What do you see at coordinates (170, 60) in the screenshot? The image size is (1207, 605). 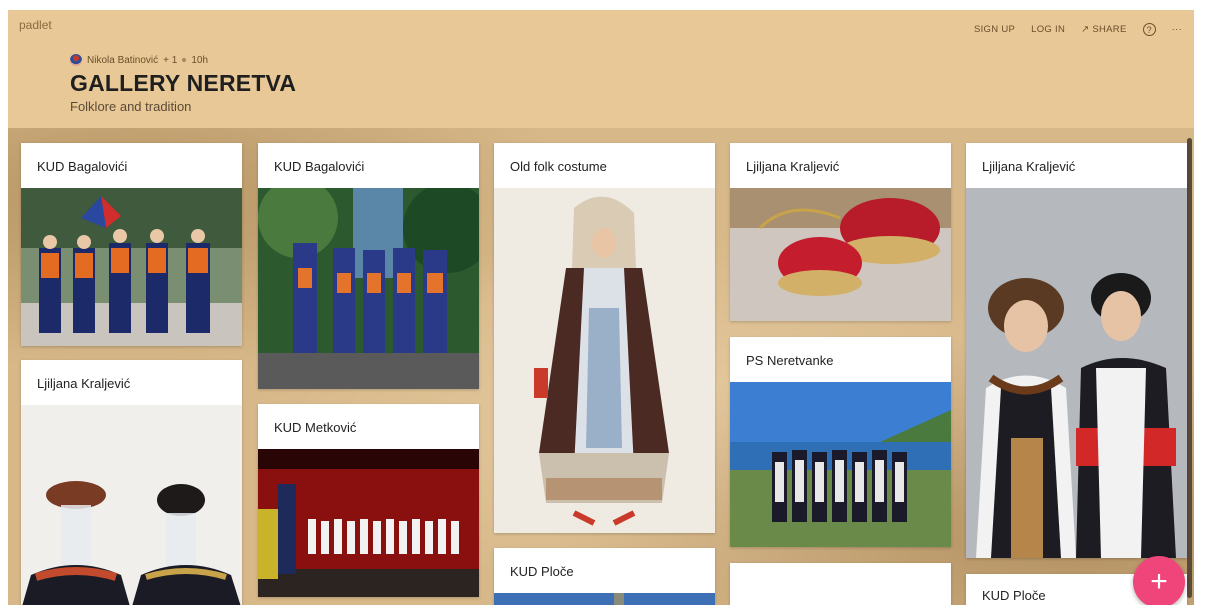 I see `contributors-count: + 1` at bounding box center [170, 60].